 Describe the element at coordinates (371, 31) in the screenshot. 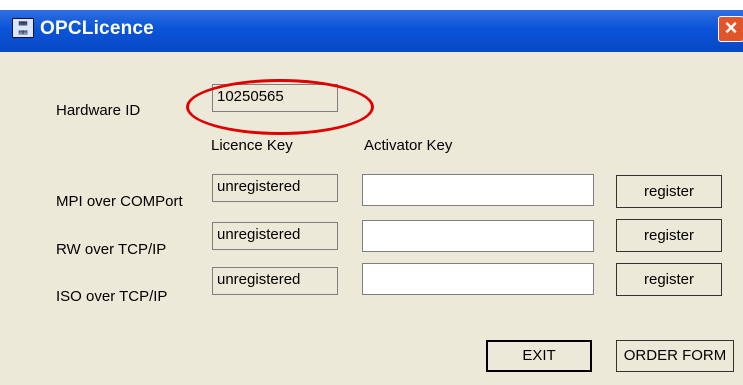

I see `title-bar: ▦▦ ▤▤ OPCLicence ×` at that location.